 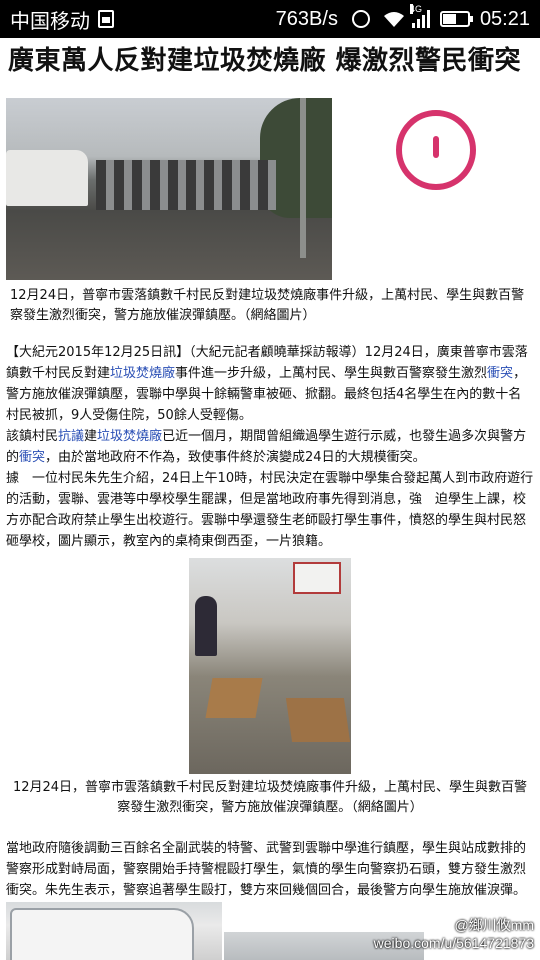 What do you see at coordinates (415, 9) in the screenshot?
I see `network-type: 4G` at bounding box center [415, 9].